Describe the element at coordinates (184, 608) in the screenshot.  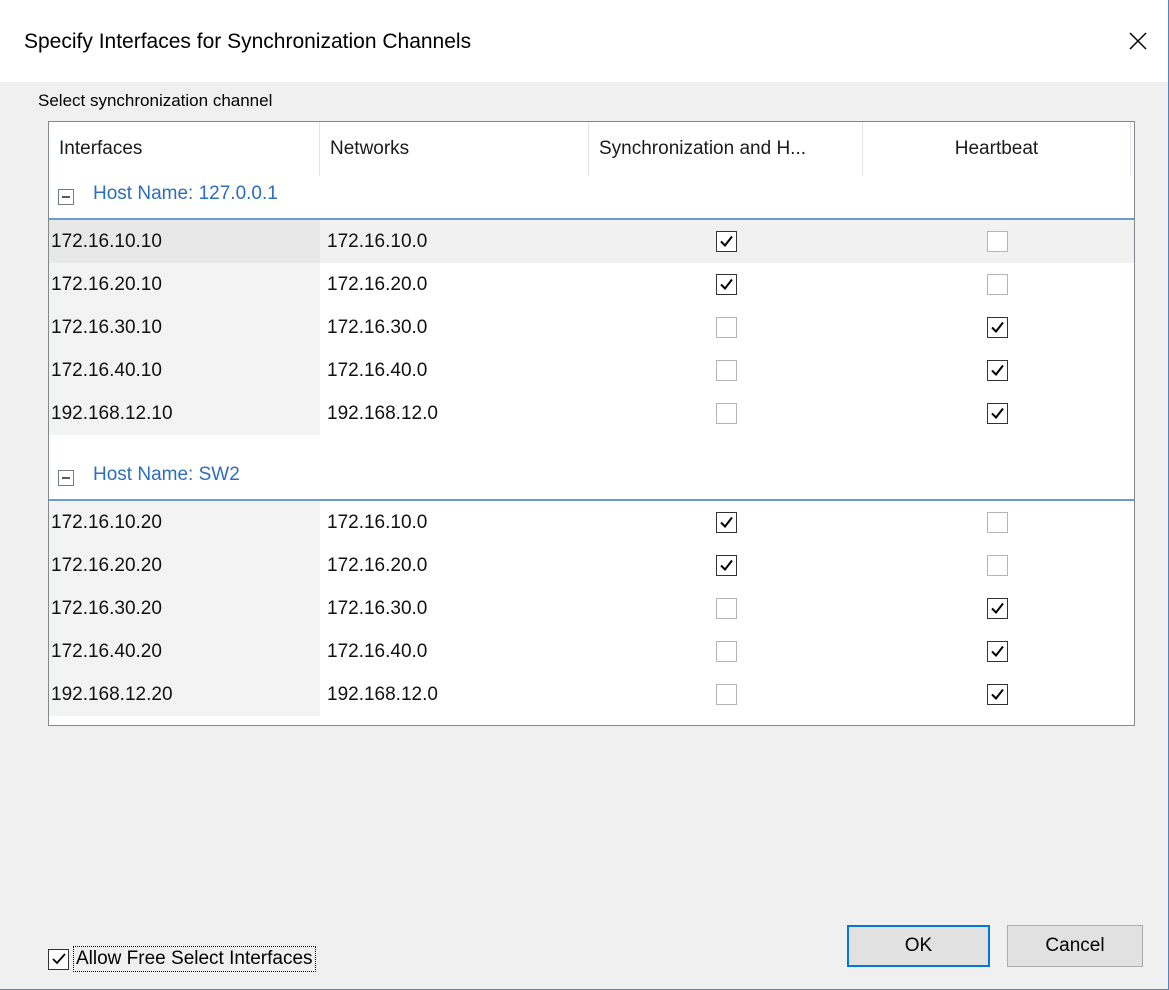
I see `interface-cell: 172.16.30.20` at that location.